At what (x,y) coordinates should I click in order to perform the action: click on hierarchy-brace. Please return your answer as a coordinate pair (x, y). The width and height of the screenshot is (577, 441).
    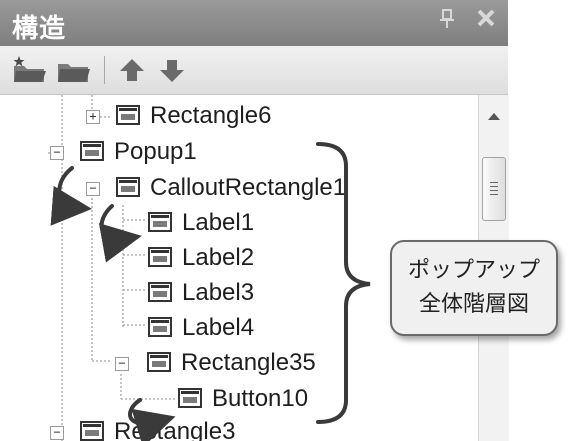
    Looking at the image, I should click on (343, 283).